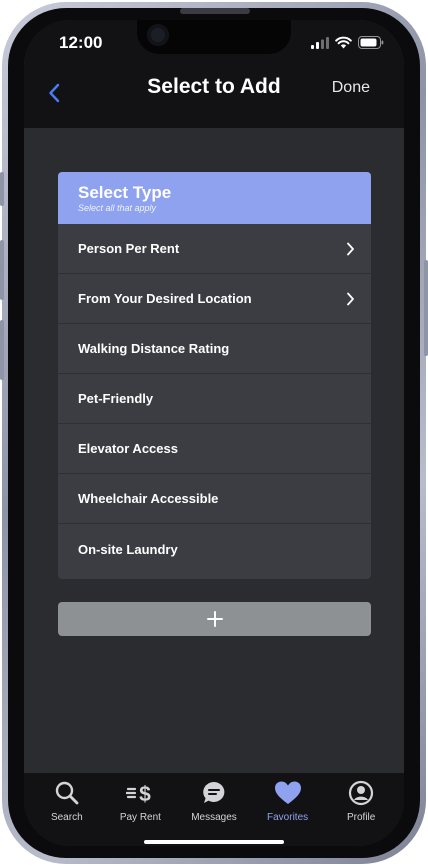  Describe the element at coordinates (128, 549) in the screenshot. I see `option-label: On-site Laundry` at that location.